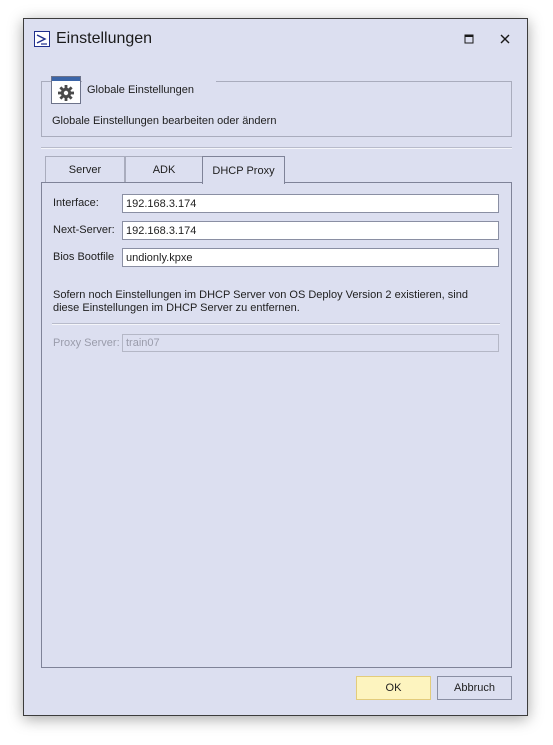  What do you see at coordinates (310, 257) in the screenshot?
I see `bios-bootfile-input` at bounding box center [310, 257].